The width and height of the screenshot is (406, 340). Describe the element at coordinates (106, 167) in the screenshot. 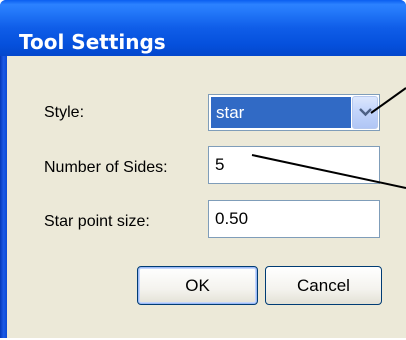

I see `number-of-sides-label: Number of Sides:` at that location.